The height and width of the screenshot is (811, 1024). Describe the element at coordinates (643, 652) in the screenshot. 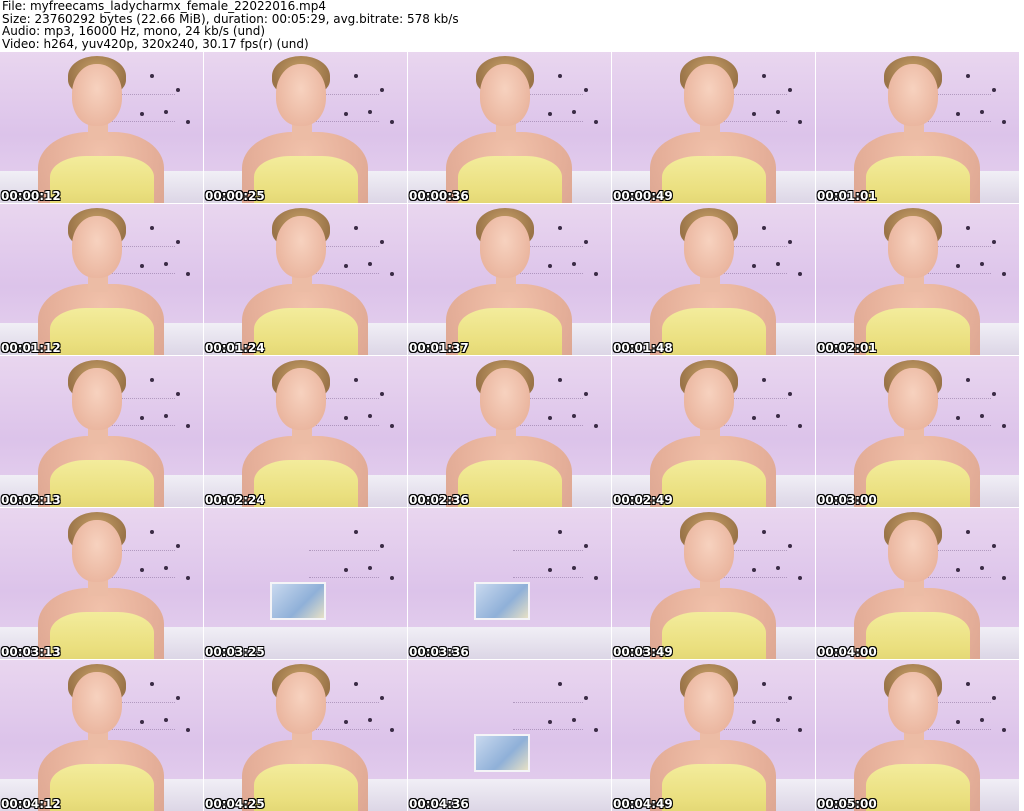

I see `thumbnail-timestamp: 00:03:49` at that location.